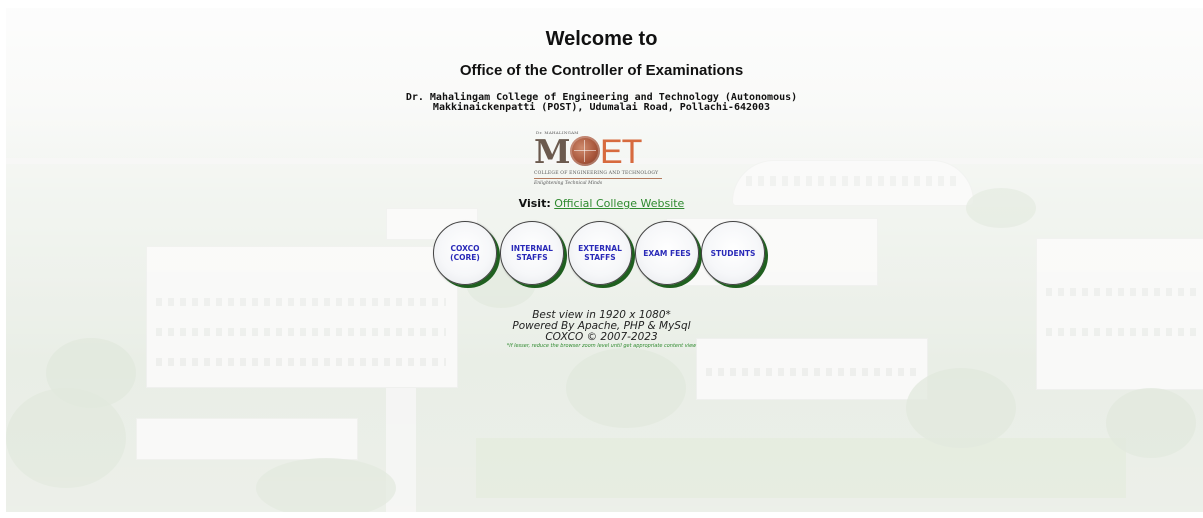 Image resolution: width=1203 pixels, height=518 pixels. Describe the element at coordinates (568, 183) in the screenshot. I see `logo-tagline: Enlightening Technical Minds` at that location.